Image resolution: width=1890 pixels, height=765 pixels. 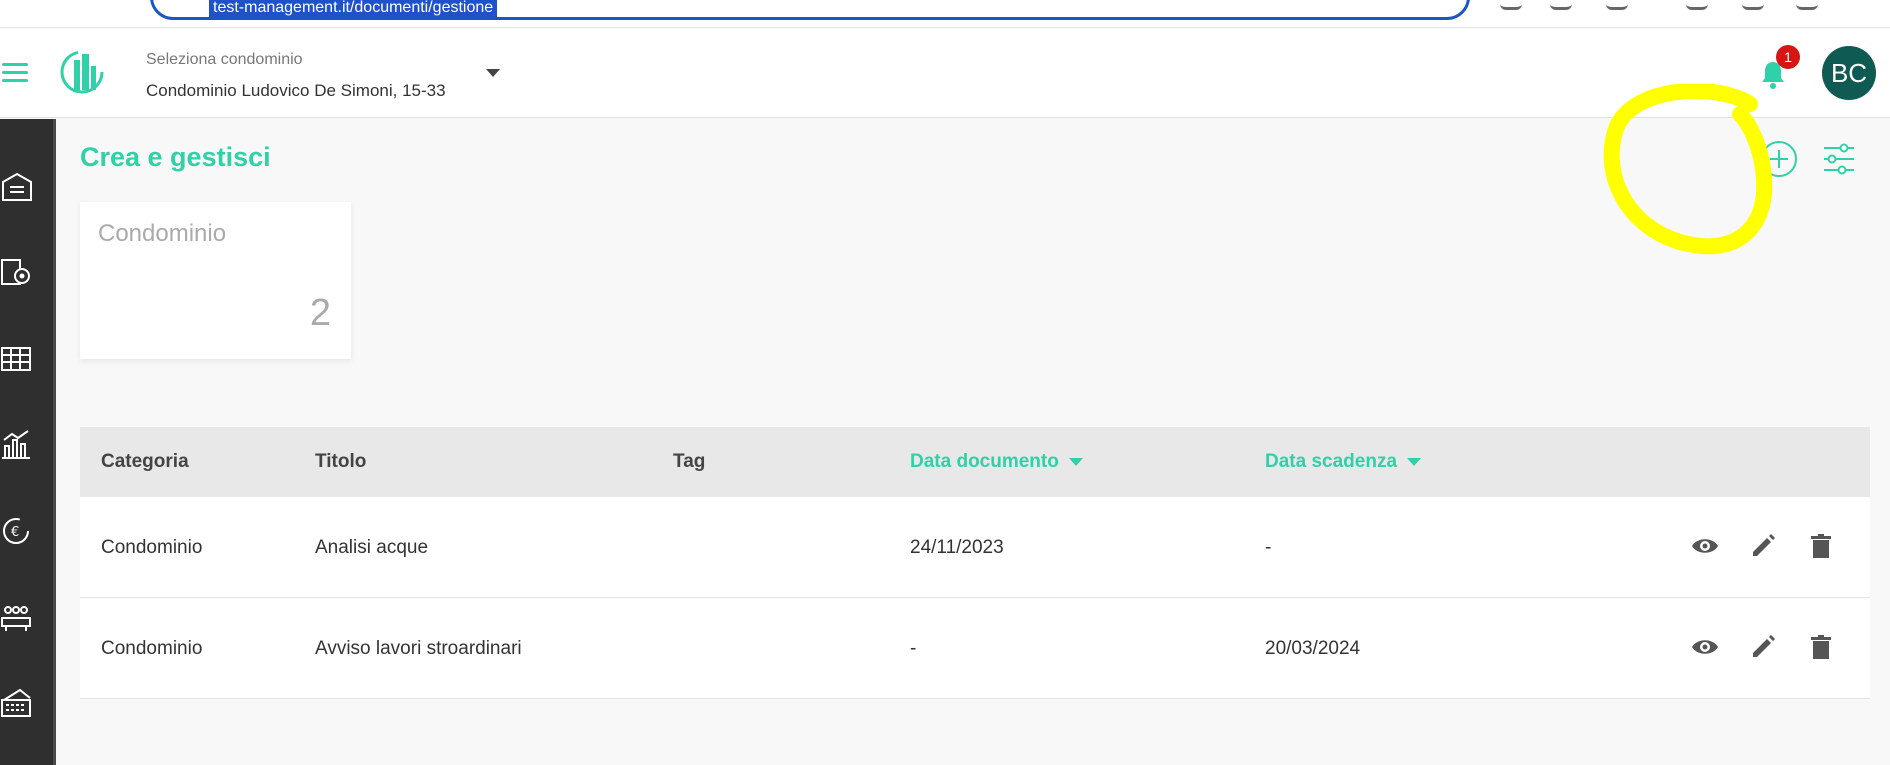 What do you see at coordinates (957, 547) in the screenshot?
I see `cell-data-documento: 24/11/2023` at bounding box center [957, 547].